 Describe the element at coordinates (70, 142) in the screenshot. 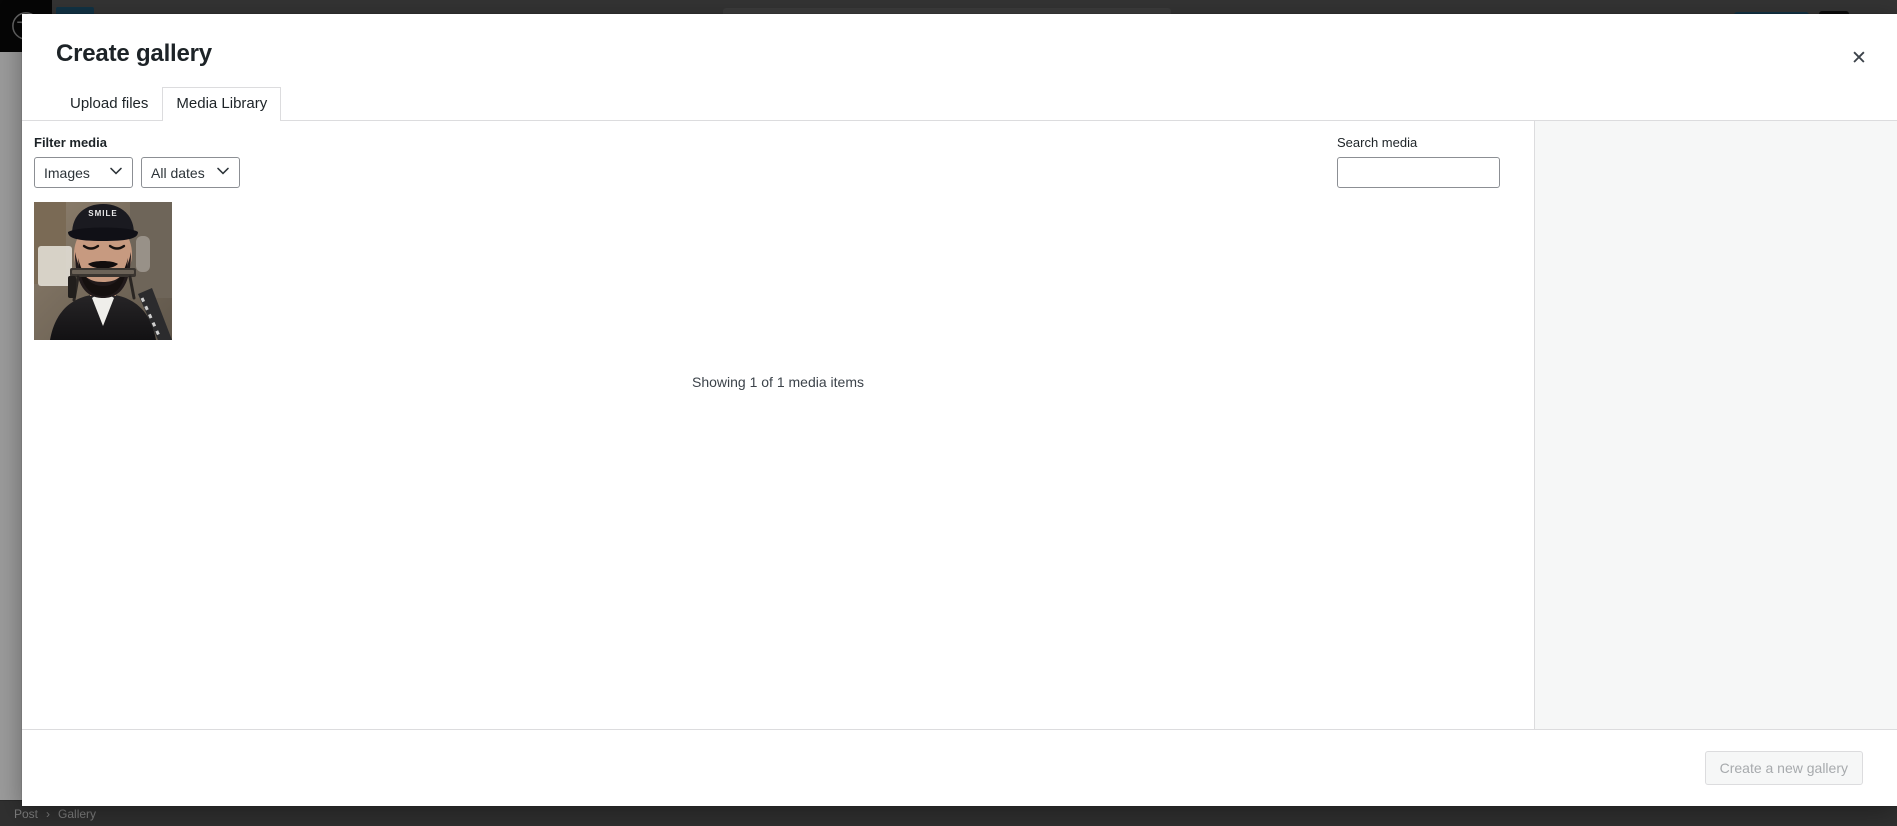

I see `filter-media-label: Filter media` at that location.